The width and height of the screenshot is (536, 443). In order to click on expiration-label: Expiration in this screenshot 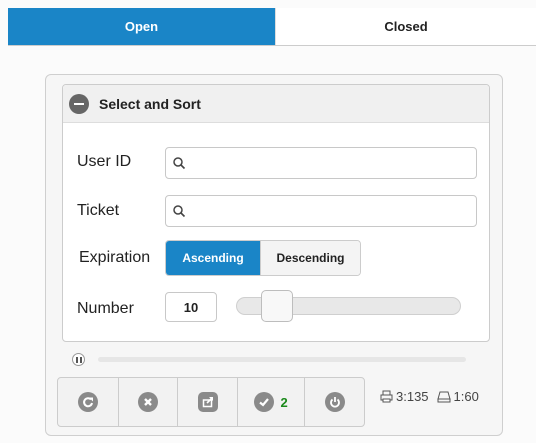, I will do `click(115, 257)`.